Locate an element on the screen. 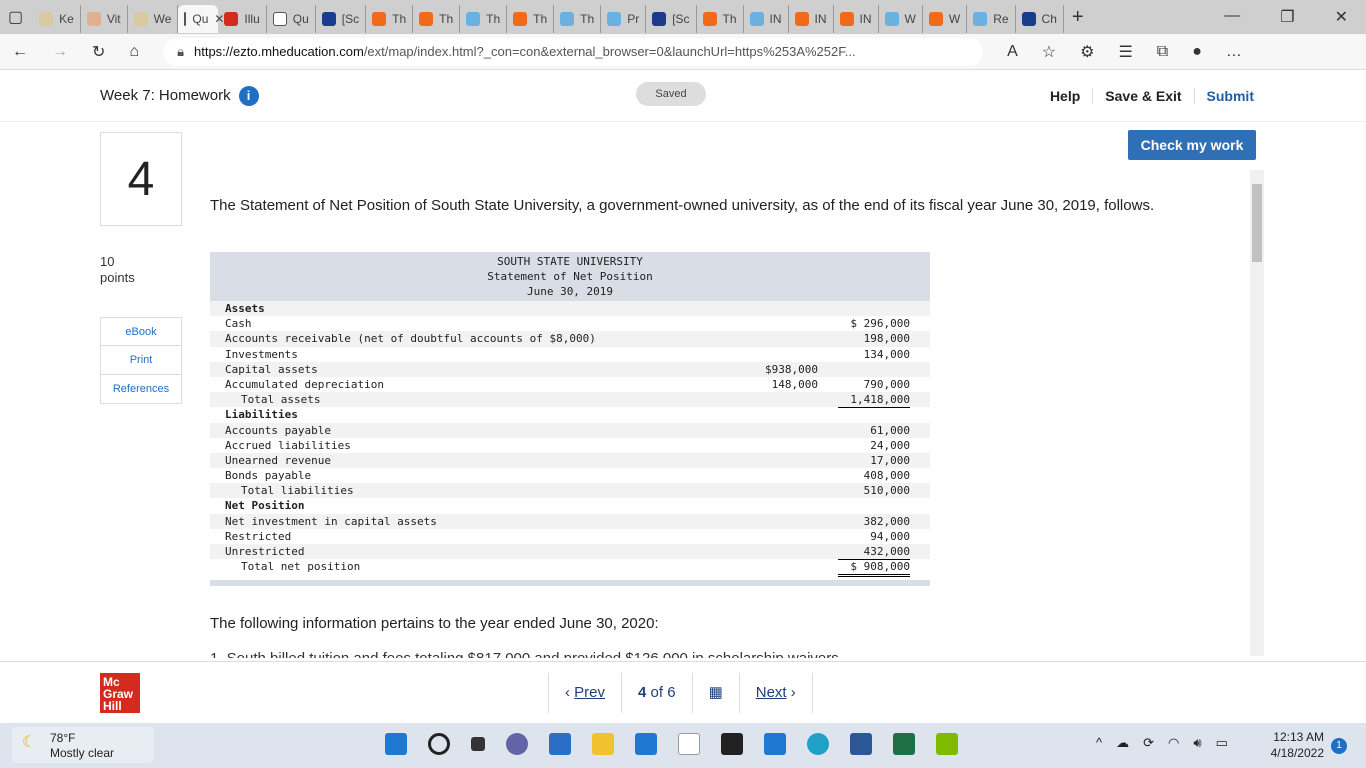  grid-view-button: ▦ is located at coordinates (716, 693).